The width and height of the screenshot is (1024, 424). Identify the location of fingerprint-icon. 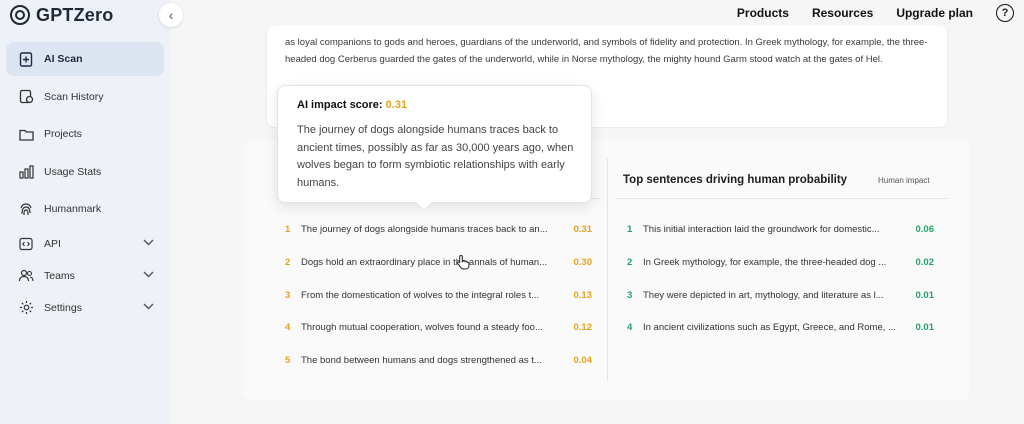
(26, 209).